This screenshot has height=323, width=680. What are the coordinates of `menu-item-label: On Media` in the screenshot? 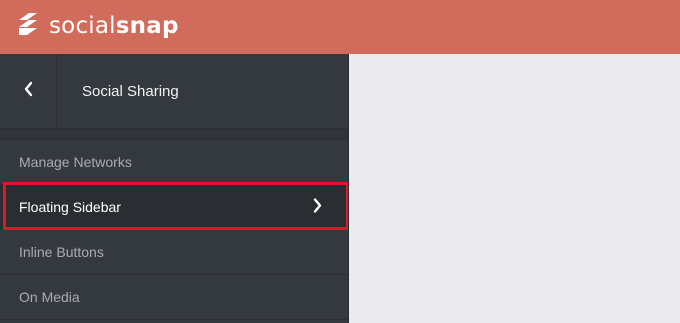 It's located at (49, 297).